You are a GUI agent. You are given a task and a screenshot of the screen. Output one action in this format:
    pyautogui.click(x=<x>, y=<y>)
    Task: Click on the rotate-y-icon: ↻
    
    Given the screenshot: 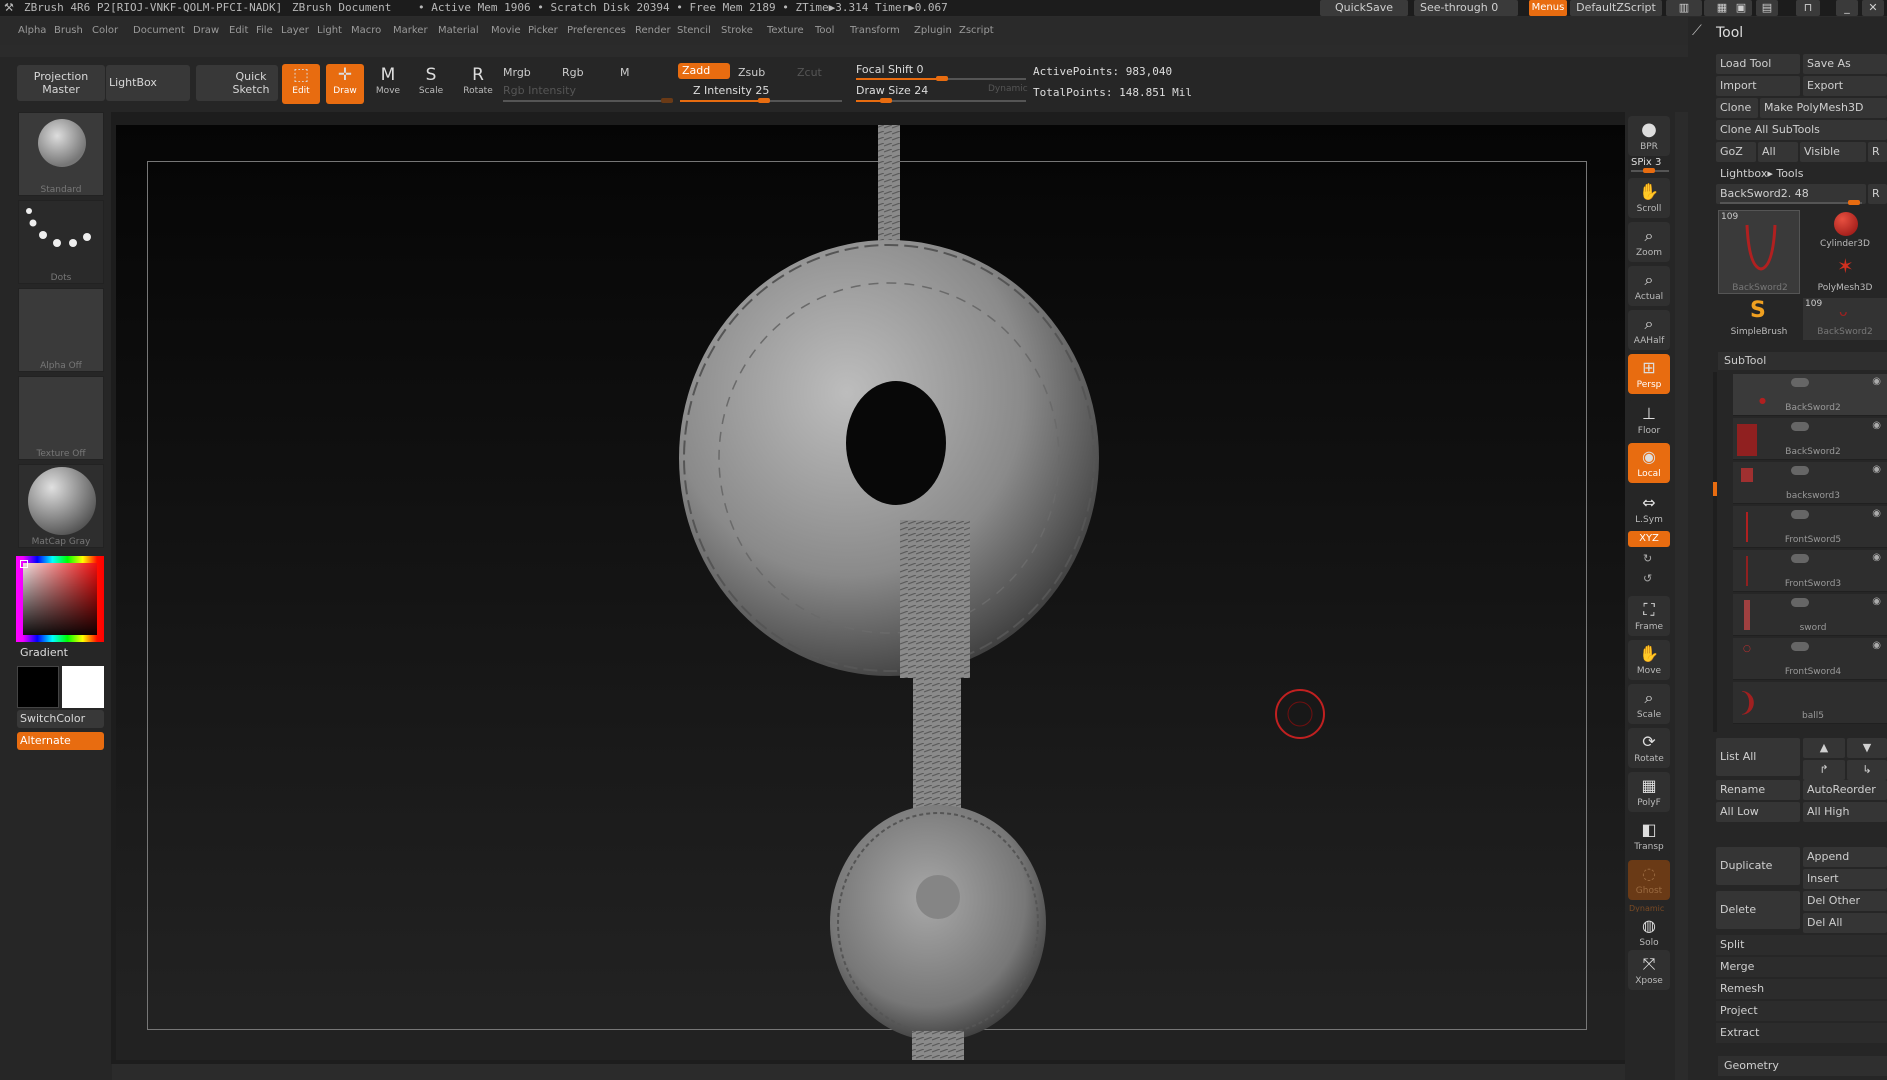 What is the action you would take?
    pyautogui.click(x=1647, y=558)
    